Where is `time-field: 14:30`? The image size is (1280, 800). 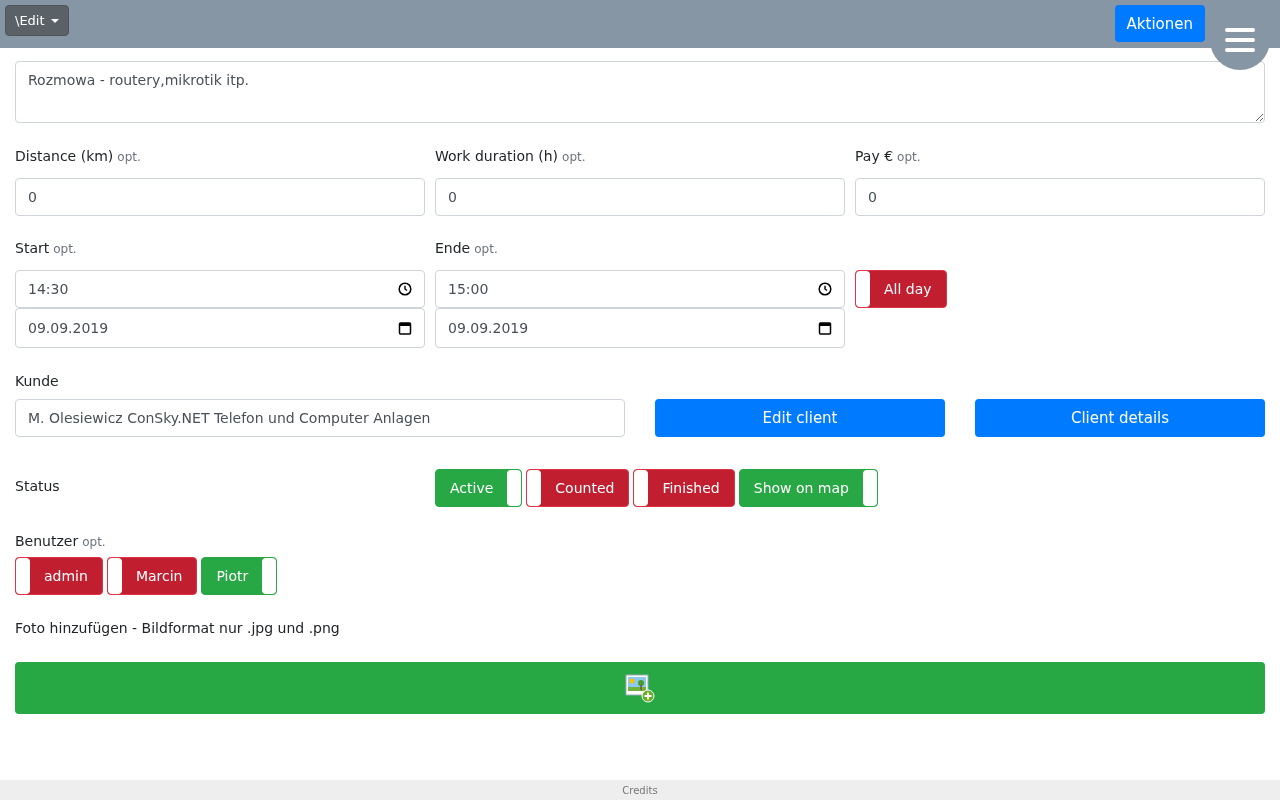 time-field: 14:30 is located at coordinates (220, 289).